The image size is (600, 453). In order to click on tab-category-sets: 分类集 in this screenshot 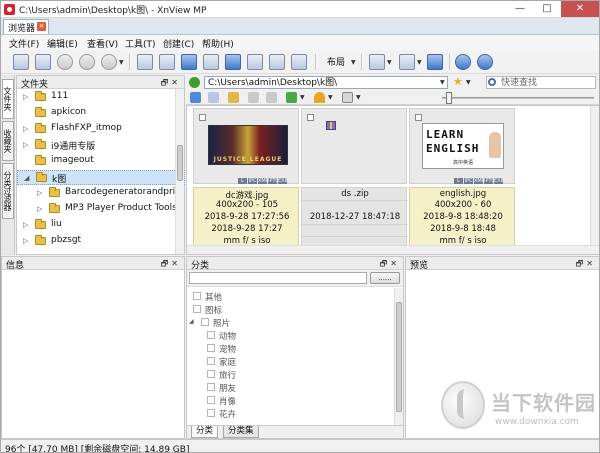, I will do `click(241, 432)`.